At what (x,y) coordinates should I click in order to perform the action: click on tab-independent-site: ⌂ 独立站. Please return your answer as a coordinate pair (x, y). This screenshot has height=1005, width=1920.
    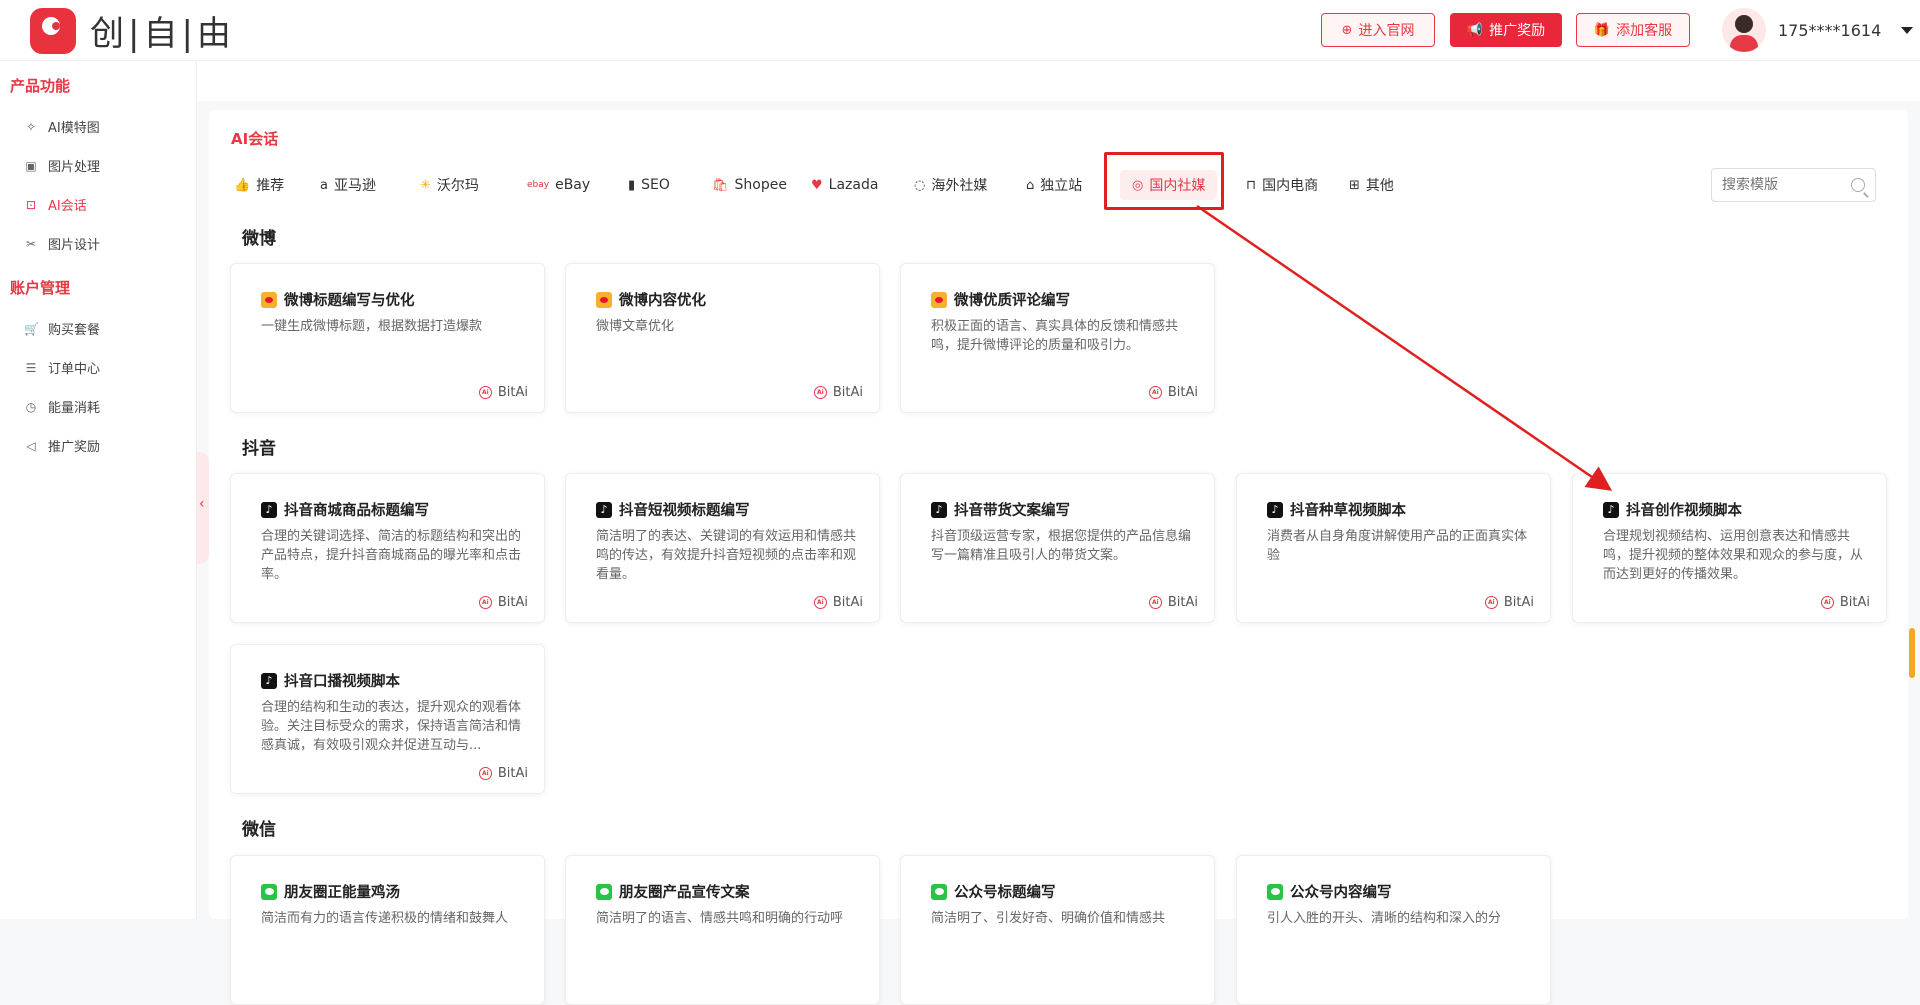
    Looking at the image, I should click on (1054, 185).